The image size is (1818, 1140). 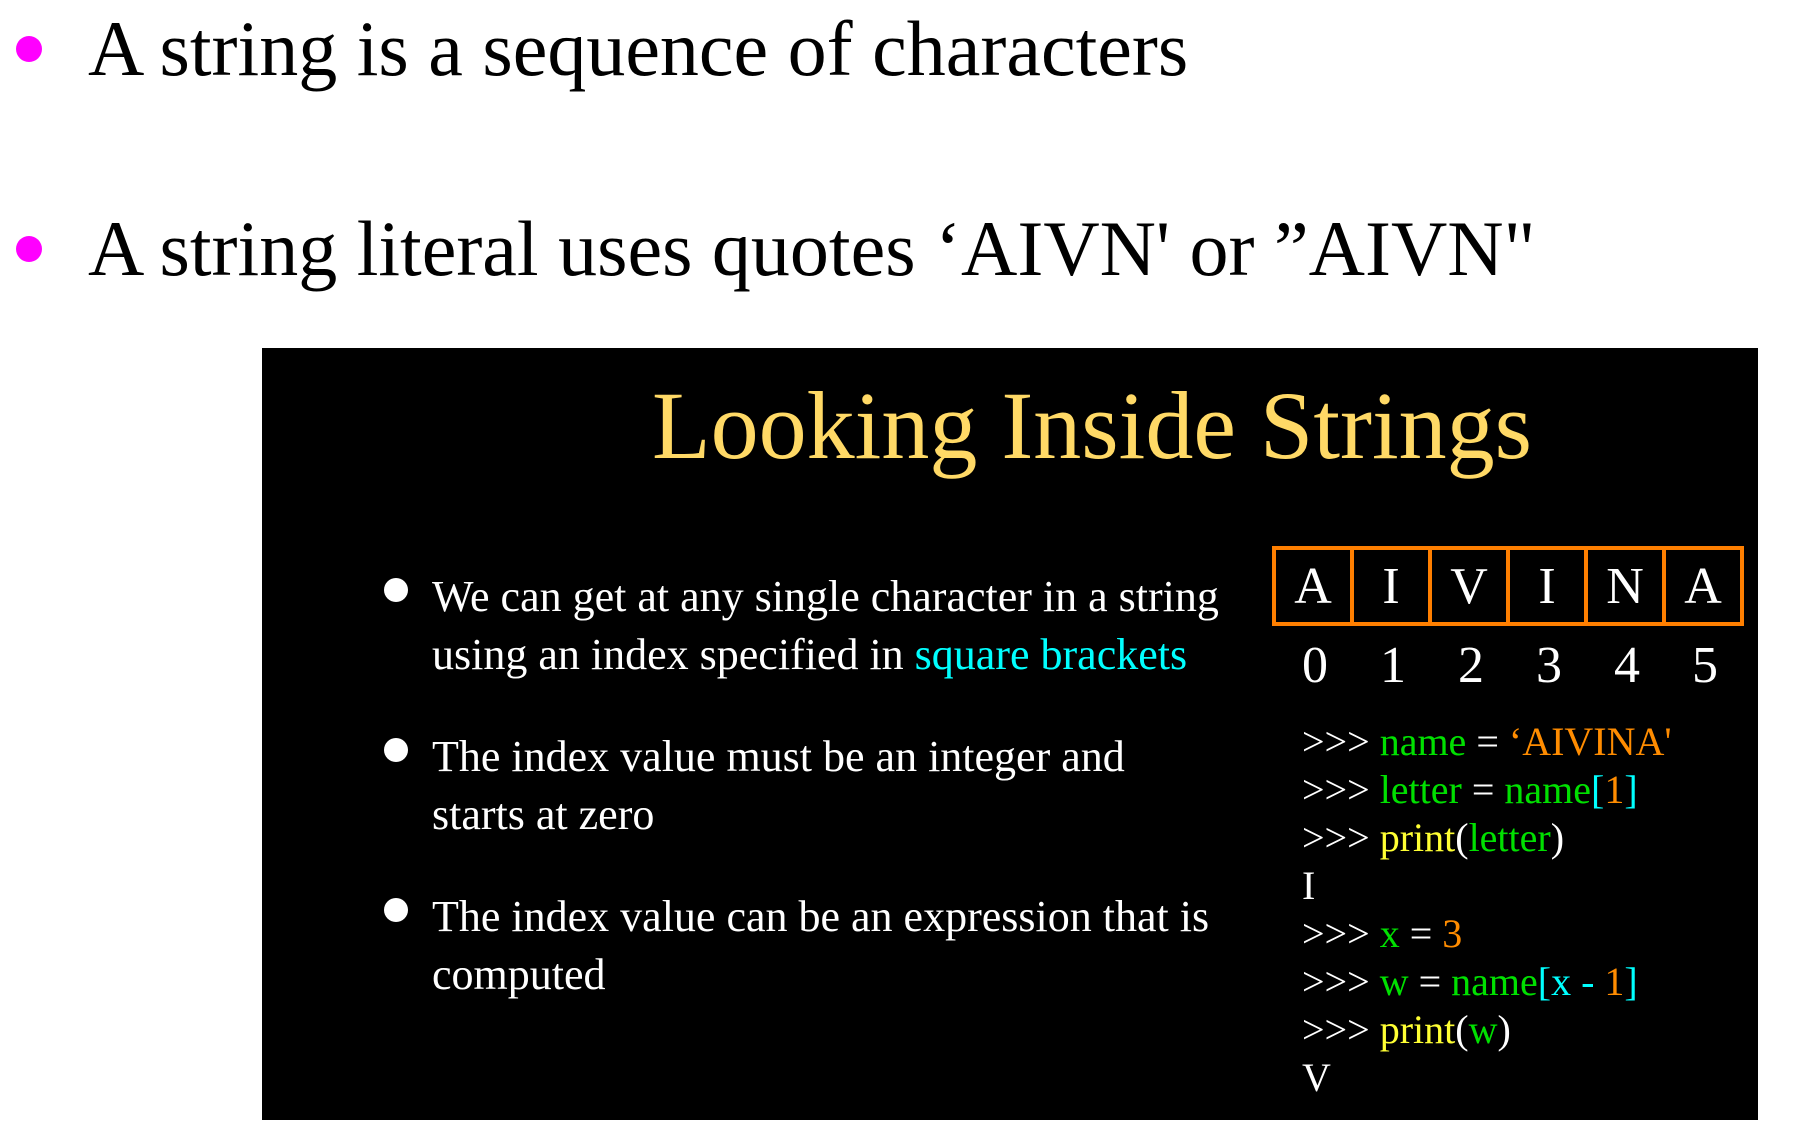 I want to click on code-bracket: [, so click(x=1598, y=789).